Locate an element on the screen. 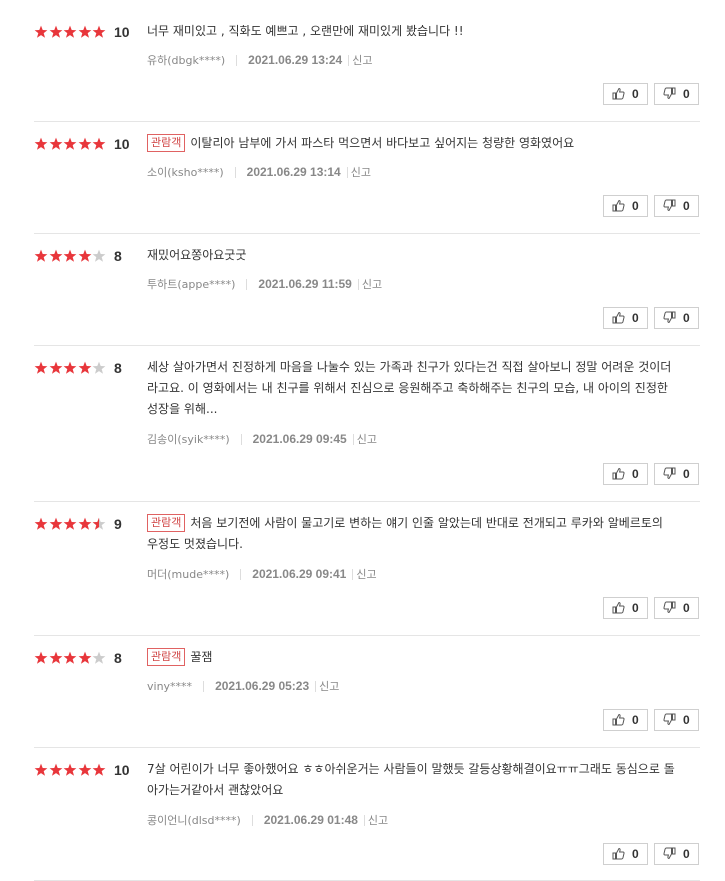 The image size is (725, 881). thumbs-down-icon is located at coordinates (669, 854).